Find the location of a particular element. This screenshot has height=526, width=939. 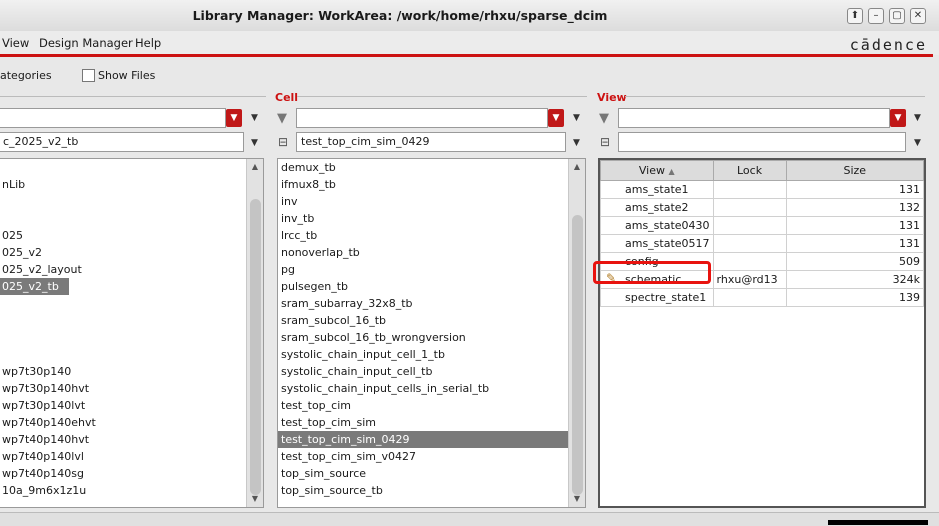

view-cell: ams_state2 is located at coordinates (657, 207).